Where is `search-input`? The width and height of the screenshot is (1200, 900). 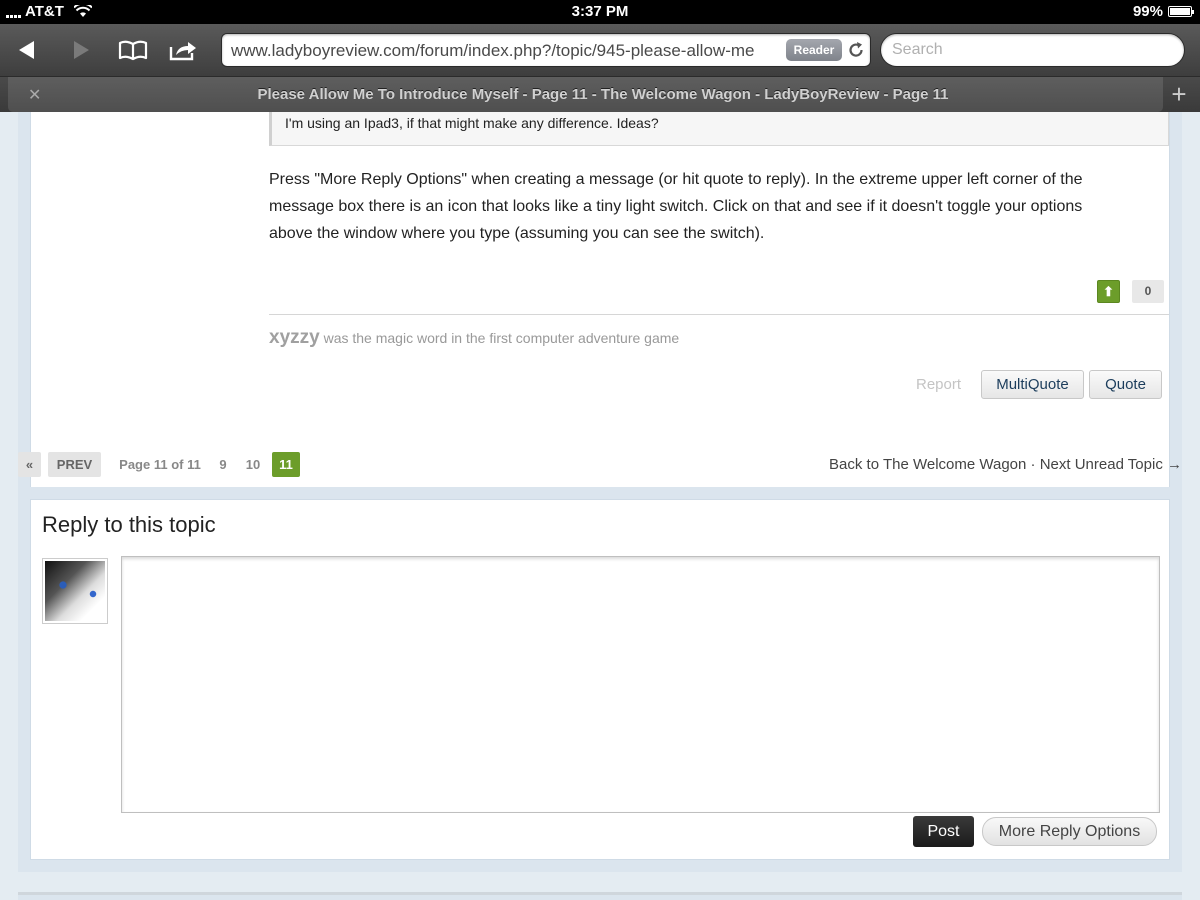
search-input is located at coordinates (1032, 50).